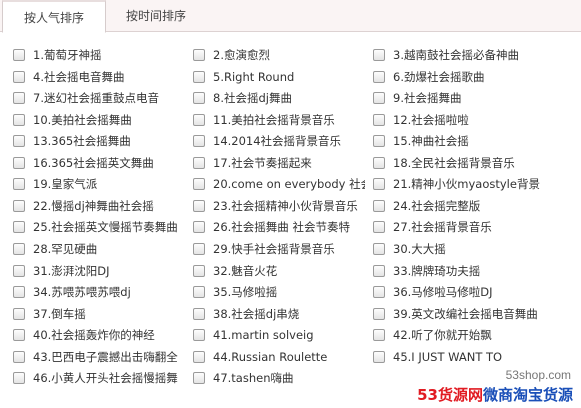  I want to click on song-item: 30.大大摇, so click(471, 249).